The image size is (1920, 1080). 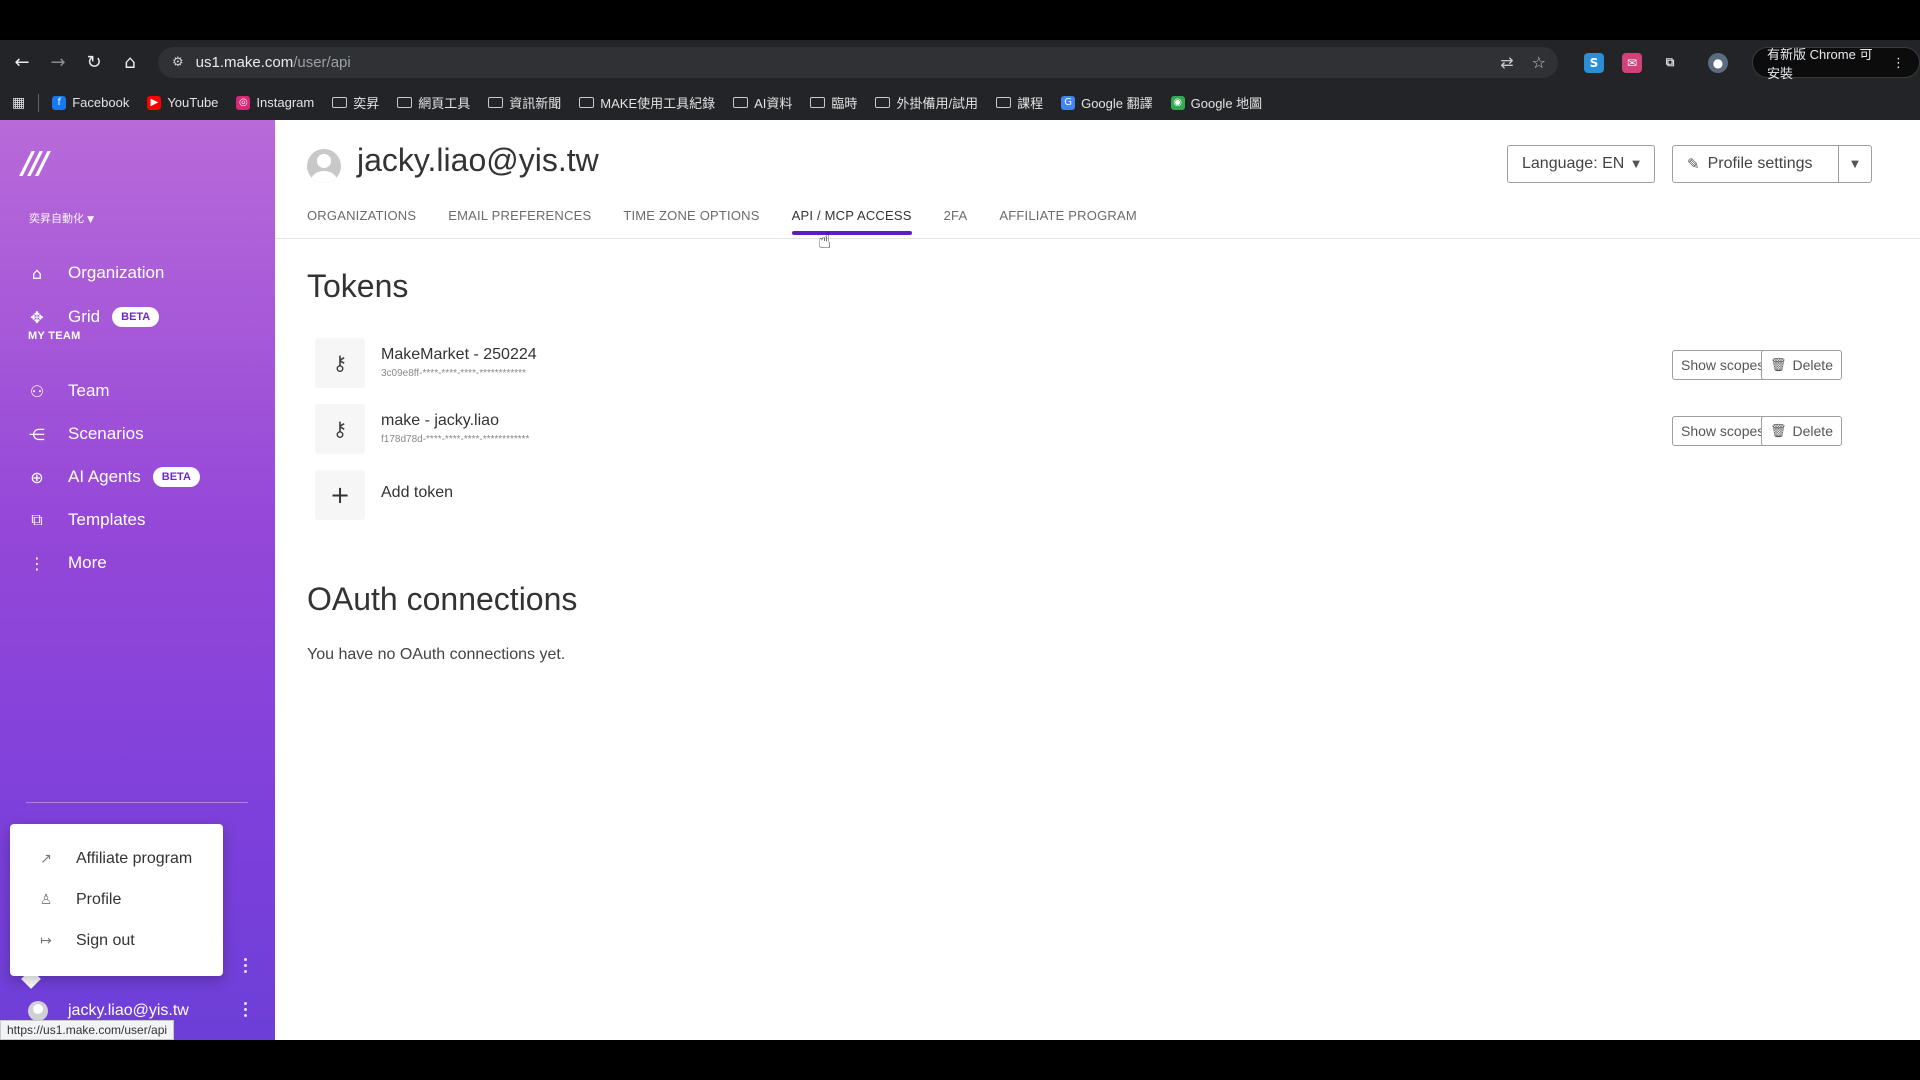 I want to click on tab-time-zone-options: TIME ZONE OPTIONS, so click(x=691, y=223).